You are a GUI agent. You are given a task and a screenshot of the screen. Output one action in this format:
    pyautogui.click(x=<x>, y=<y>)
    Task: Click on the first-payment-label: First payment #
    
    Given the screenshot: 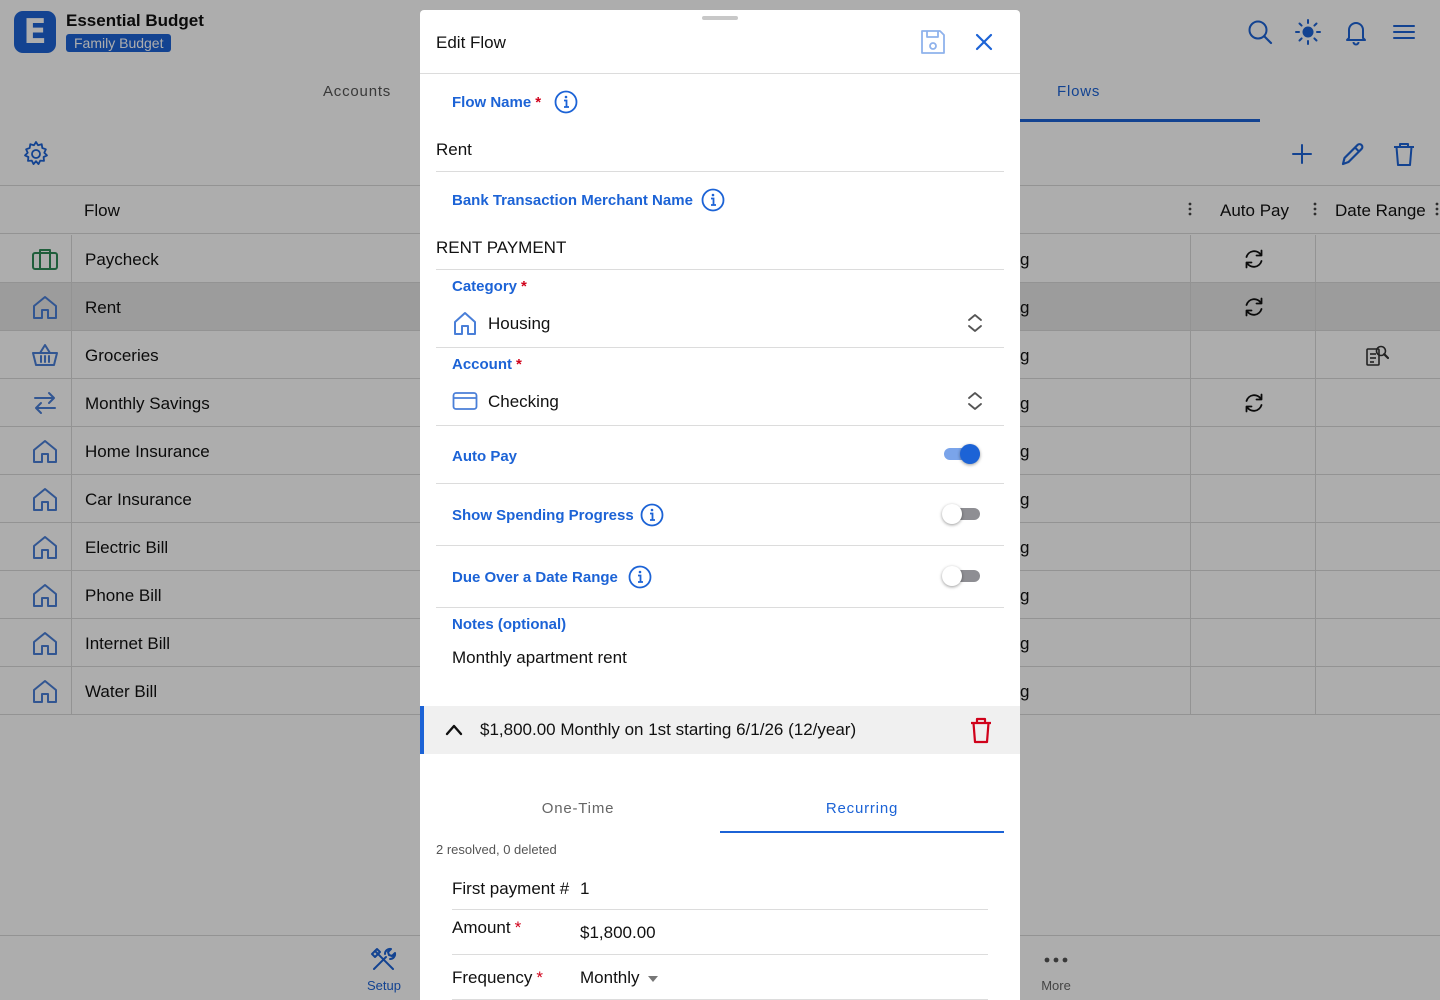 What is the action you would take?
    pyautogui.click(x=511, y=888)
    